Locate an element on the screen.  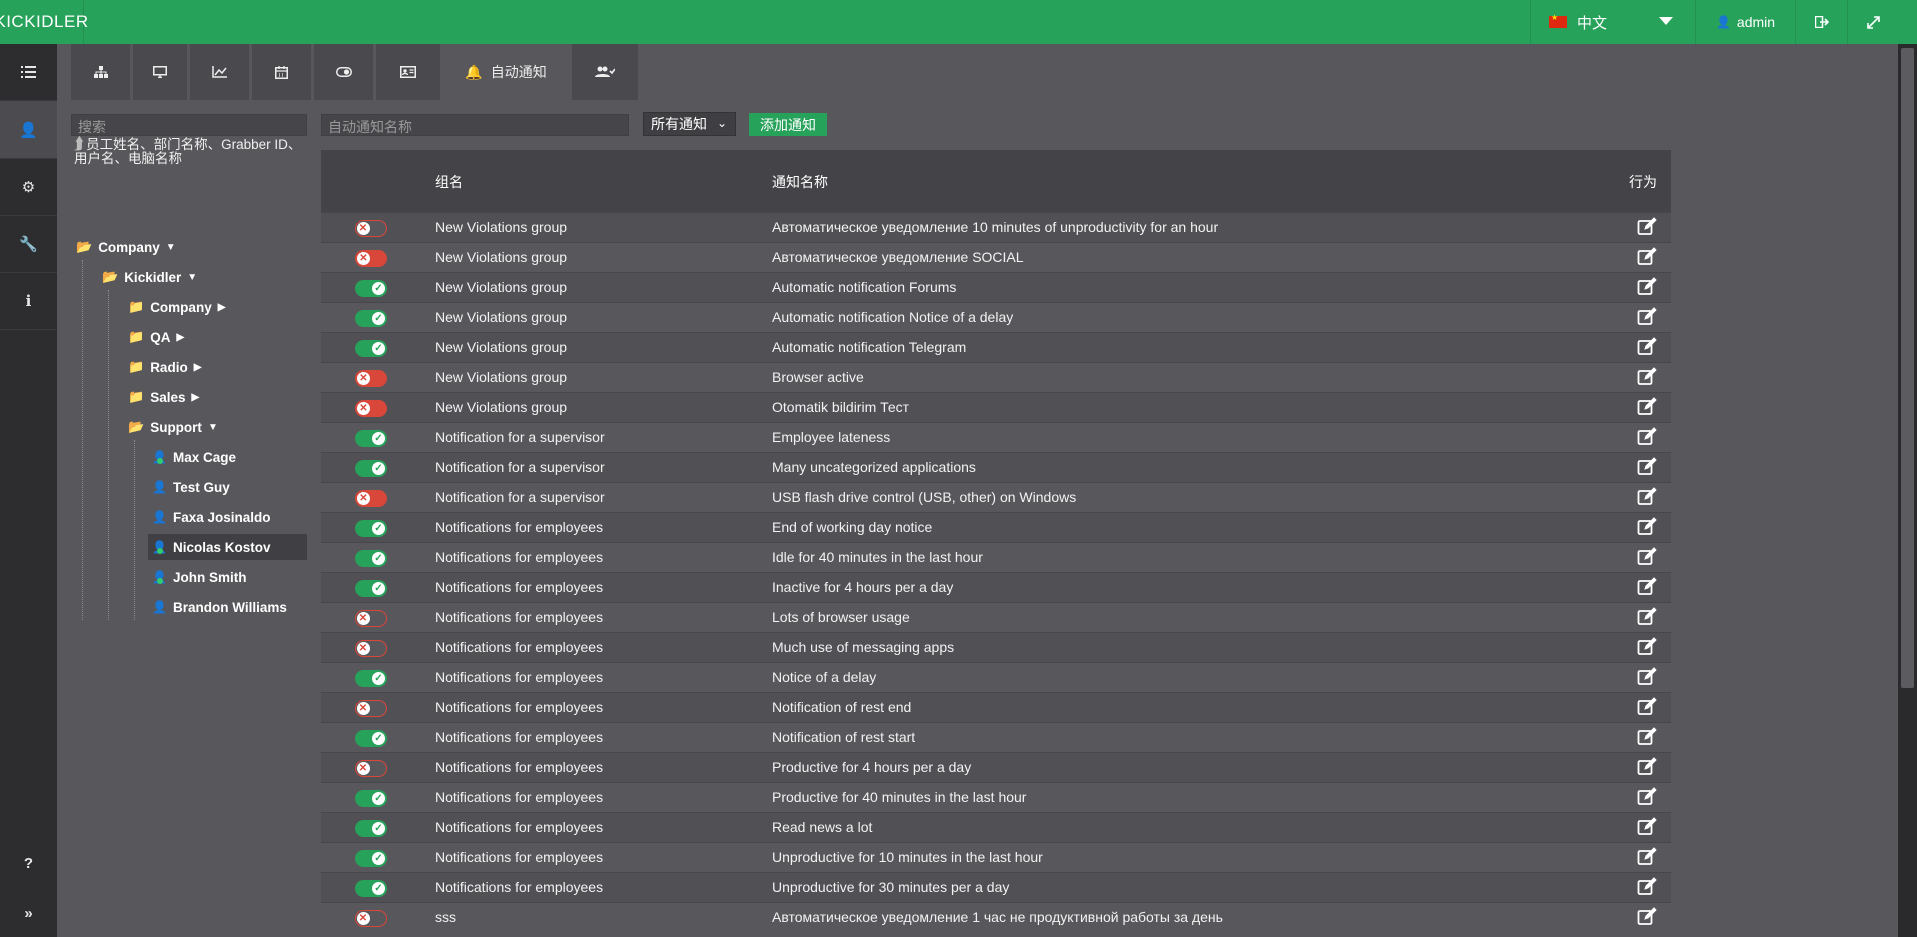
tools-nav-button: 🔧 is located at coordinates (28, 244).